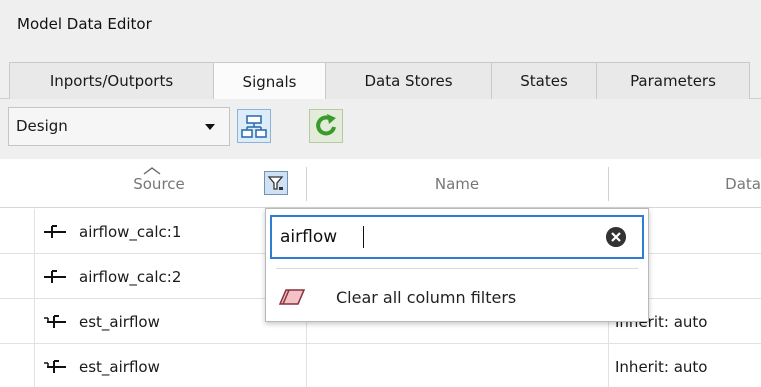 Image resolution: width=761 pixels, height=387 pixels. I want to click on column-header-name: Name, so click(457, 183).